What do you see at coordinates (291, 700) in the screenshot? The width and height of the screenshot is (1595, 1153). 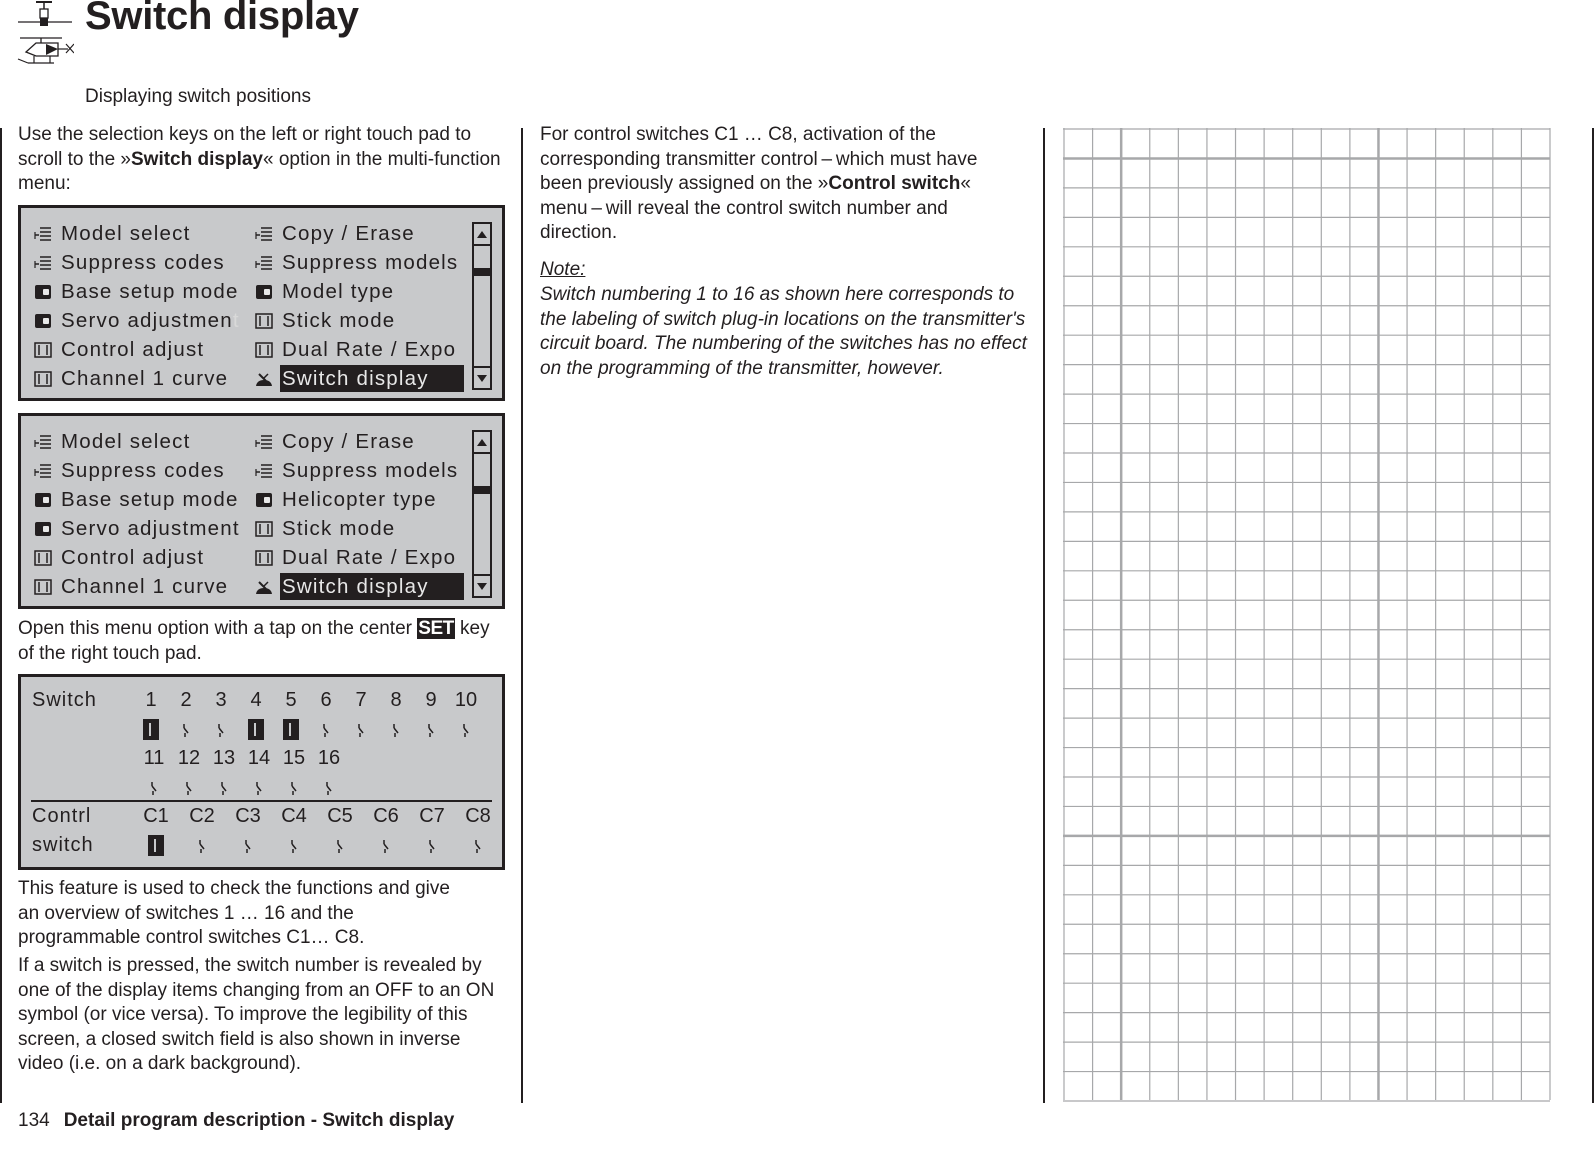 I see `switch-number: 5` at bounding box center [291, 700].